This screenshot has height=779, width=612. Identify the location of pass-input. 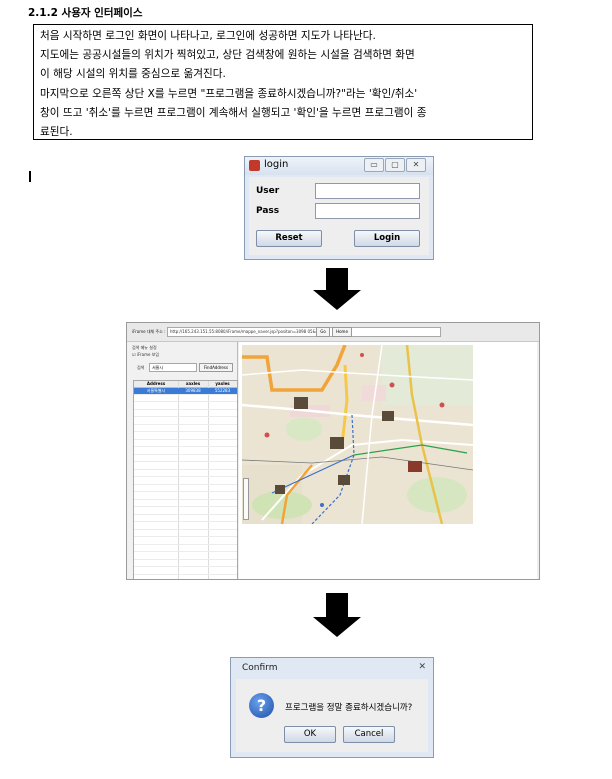
(367, 211).